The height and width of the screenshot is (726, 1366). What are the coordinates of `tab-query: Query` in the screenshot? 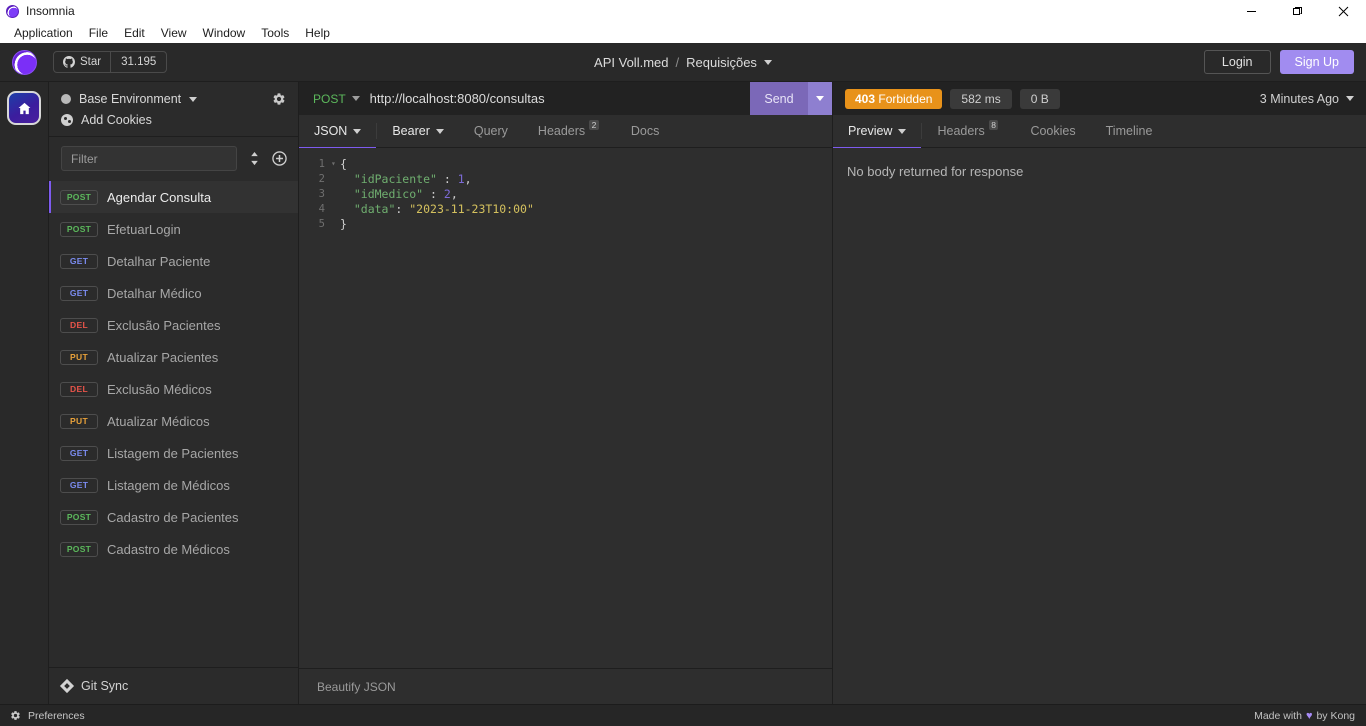 It's located at (491, 131).